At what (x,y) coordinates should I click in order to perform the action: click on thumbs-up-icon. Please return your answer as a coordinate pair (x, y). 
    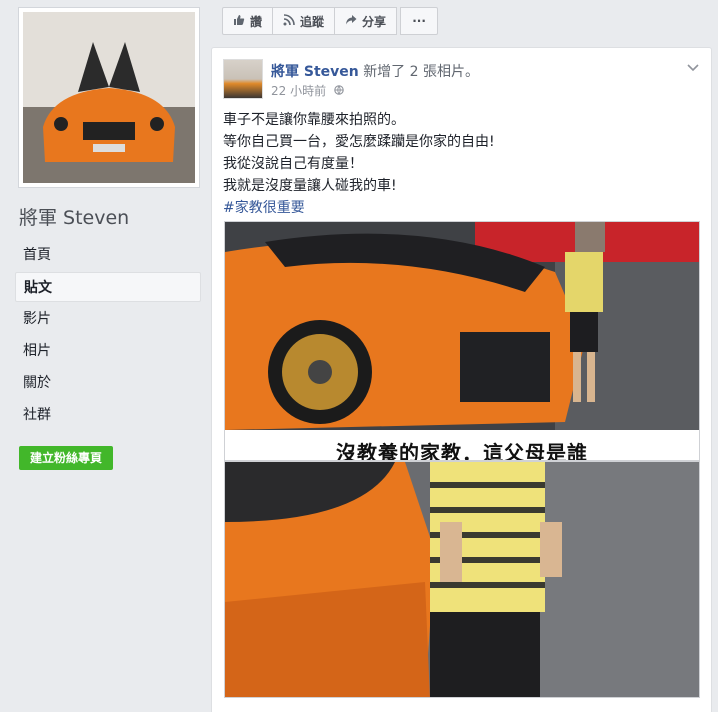
    Looking at the image, I should click on (239, 21).